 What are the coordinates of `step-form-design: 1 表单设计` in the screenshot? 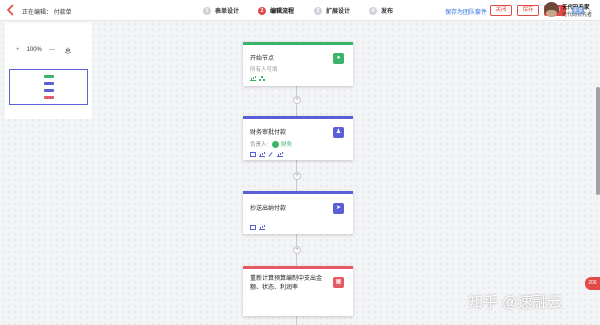 It's located at (221, 10).